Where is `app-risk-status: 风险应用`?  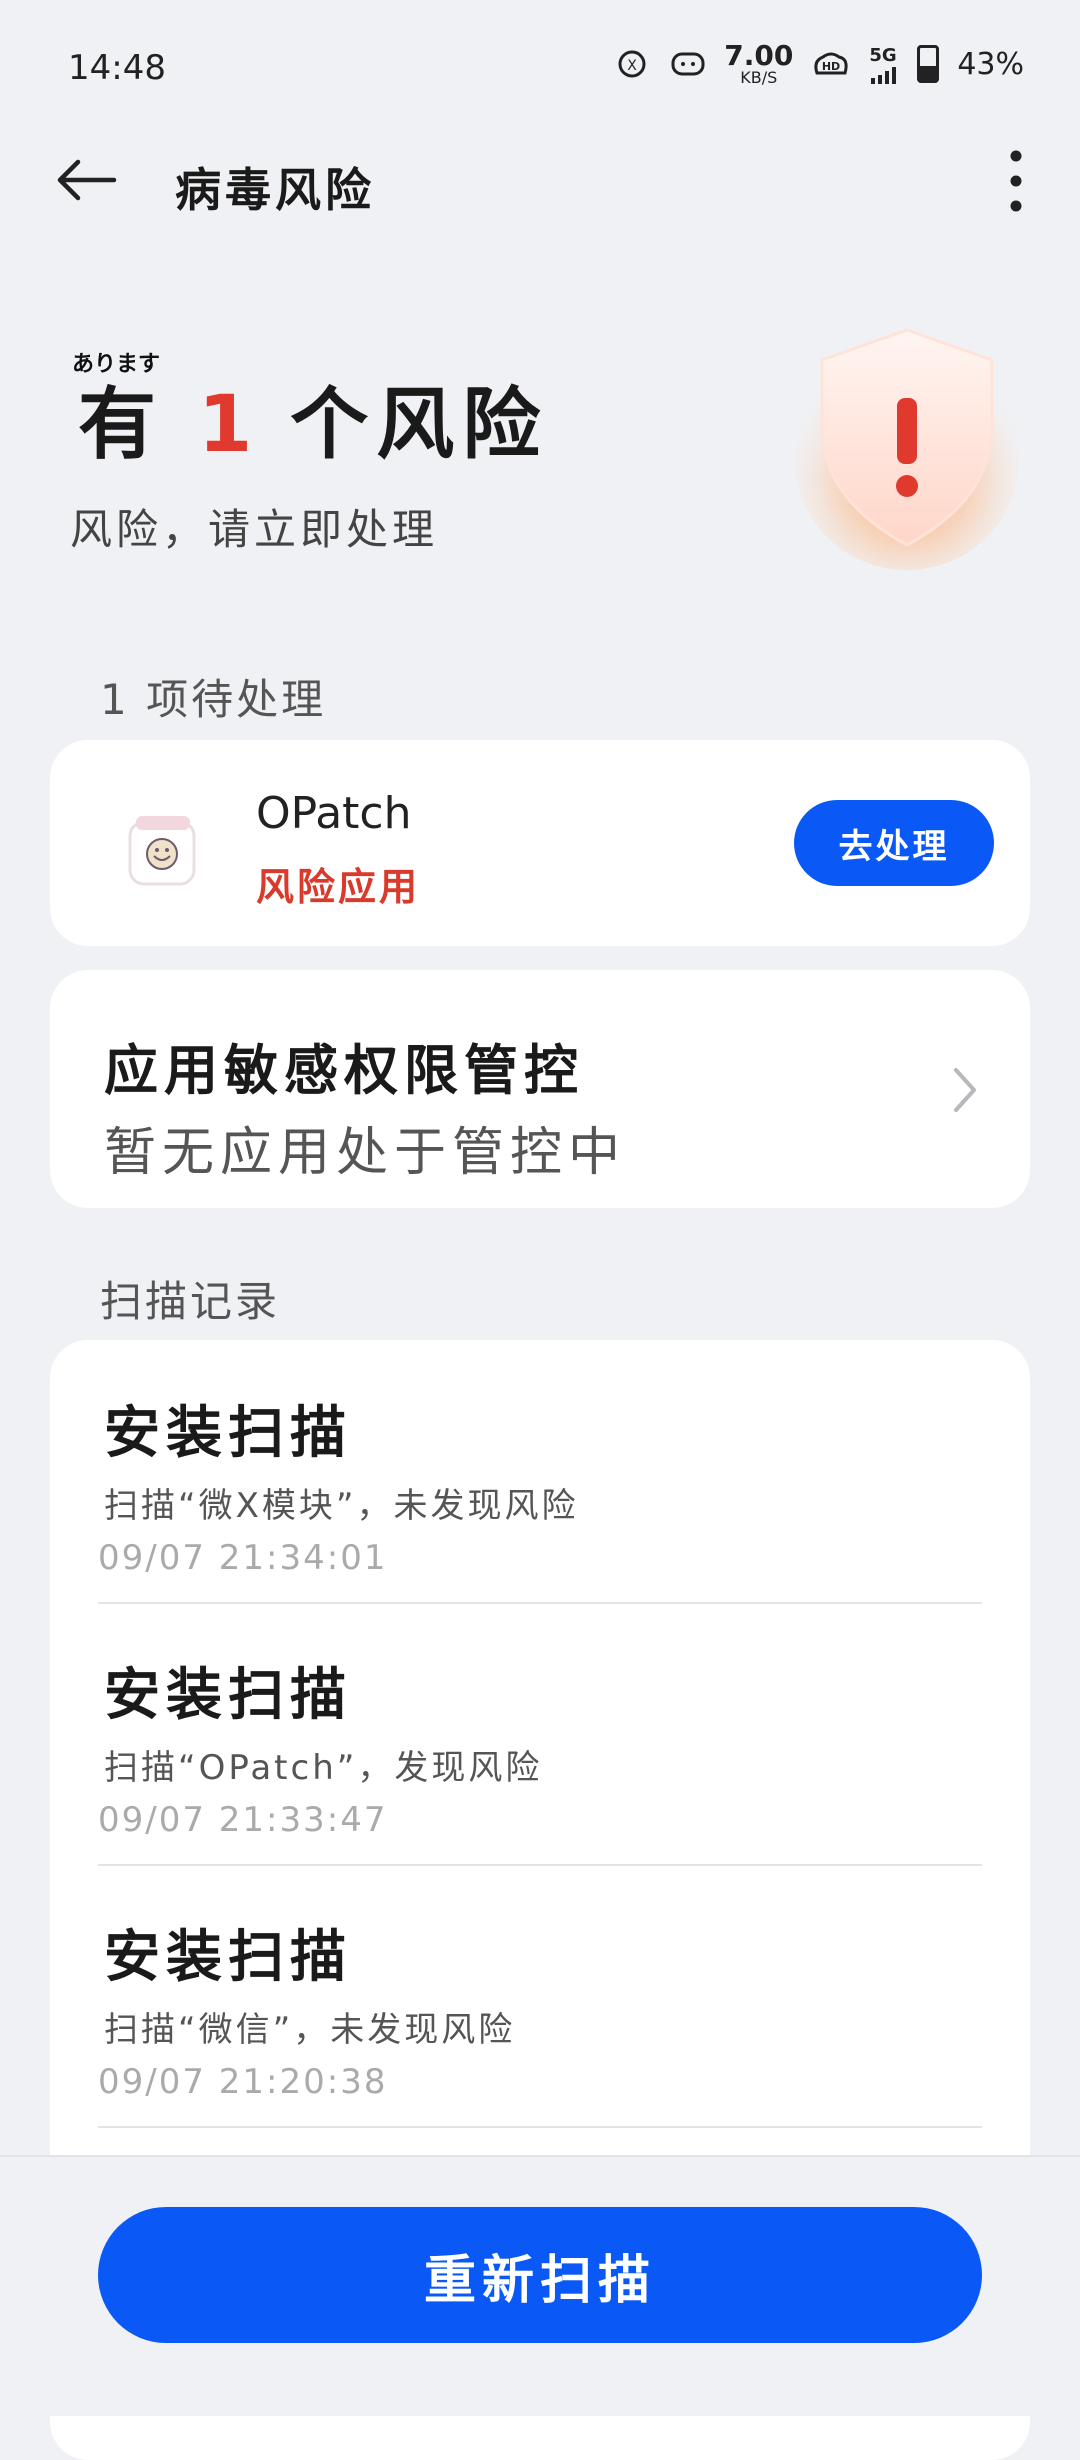 app-risk-status: 风险应用 is located at coordinates (338, 887).